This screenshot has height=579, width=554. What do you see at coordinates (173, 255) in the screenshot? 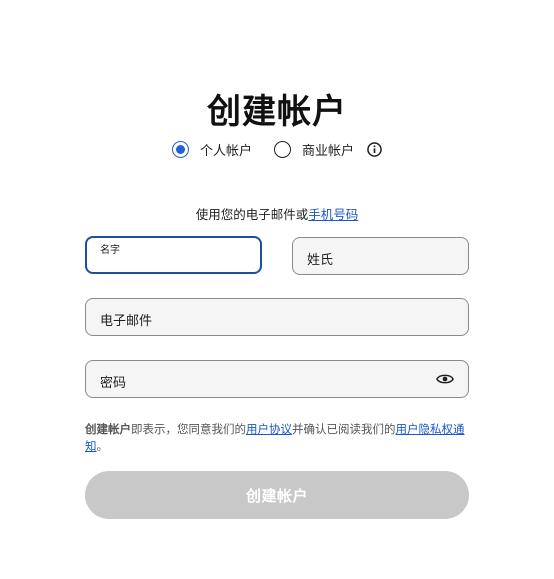
I see `first-name-field: 名字` at bounding box center [173, 255].